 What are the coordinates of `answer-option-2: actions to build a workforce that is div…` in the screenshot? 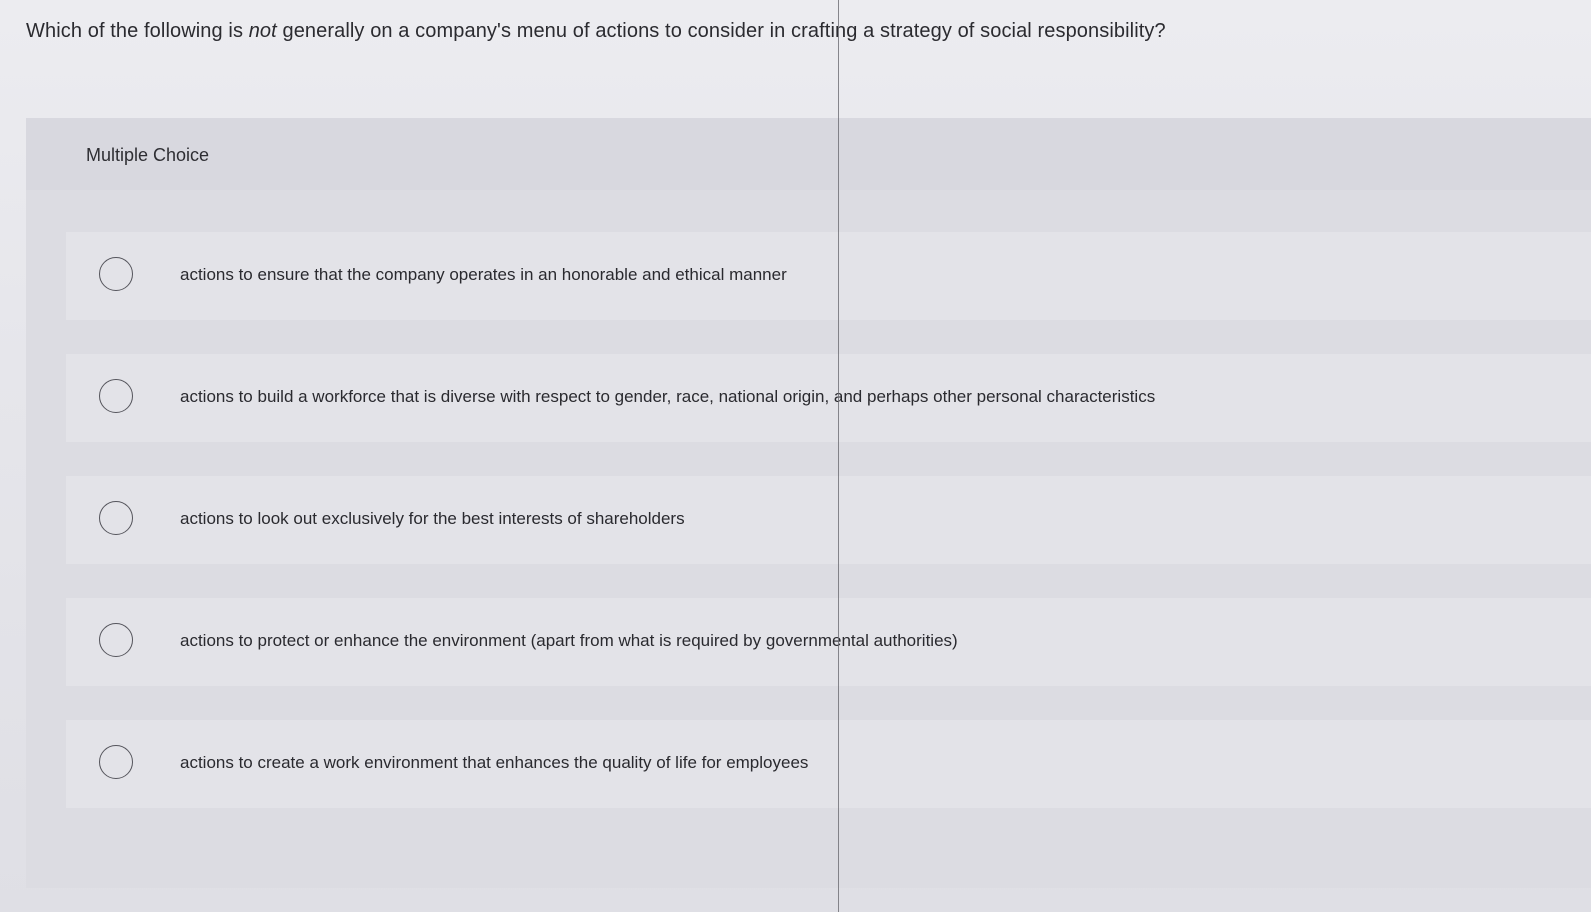 It's located at (828, 398).